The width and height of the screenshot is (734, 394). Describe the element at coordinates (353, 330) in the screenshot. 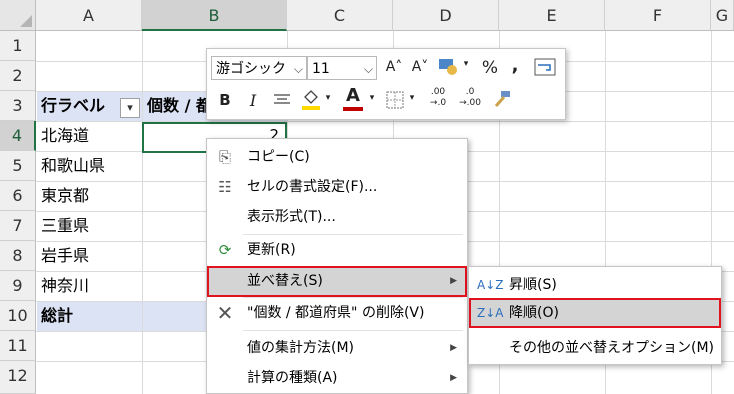

I see `menu-separator` at that location.